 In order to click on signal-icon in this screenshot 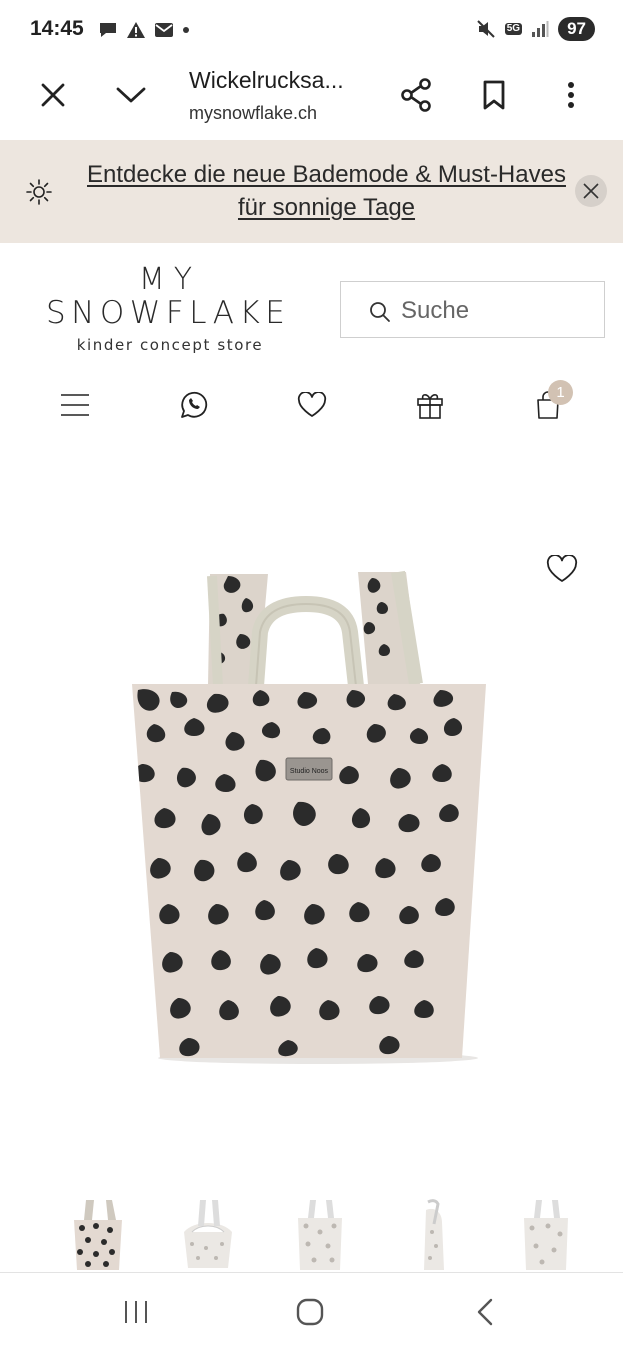, I will do `click(540, 29)`.